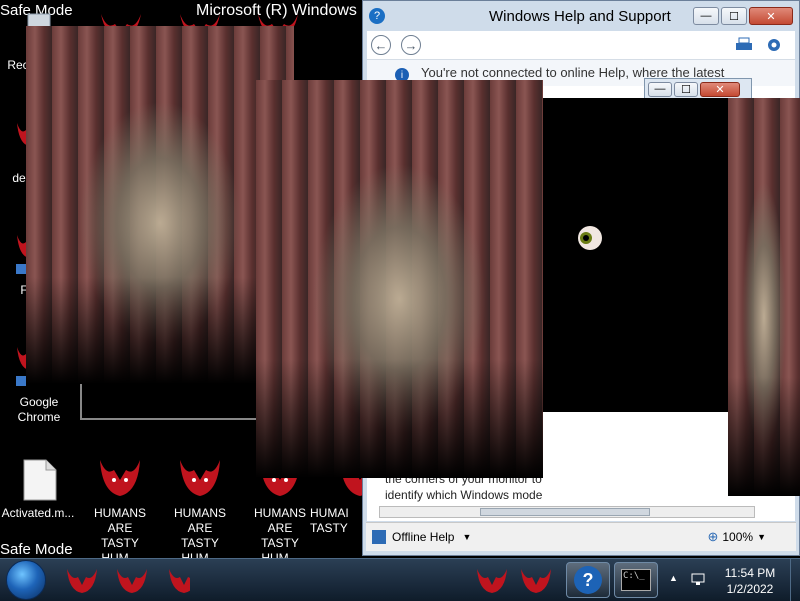 The width and height of the screenshot is (800, 601). Describe the element at coordinates (381, 45) in the screenshot. I see `back-button: ←` at that location.